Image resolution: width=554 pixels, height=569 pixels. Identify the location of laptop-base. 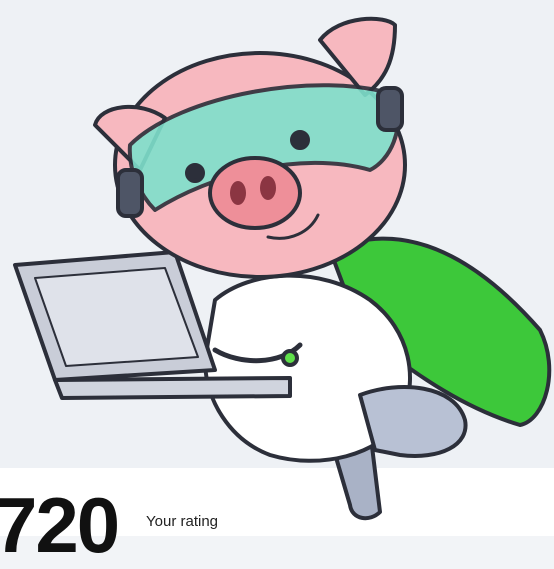
(172, 388).